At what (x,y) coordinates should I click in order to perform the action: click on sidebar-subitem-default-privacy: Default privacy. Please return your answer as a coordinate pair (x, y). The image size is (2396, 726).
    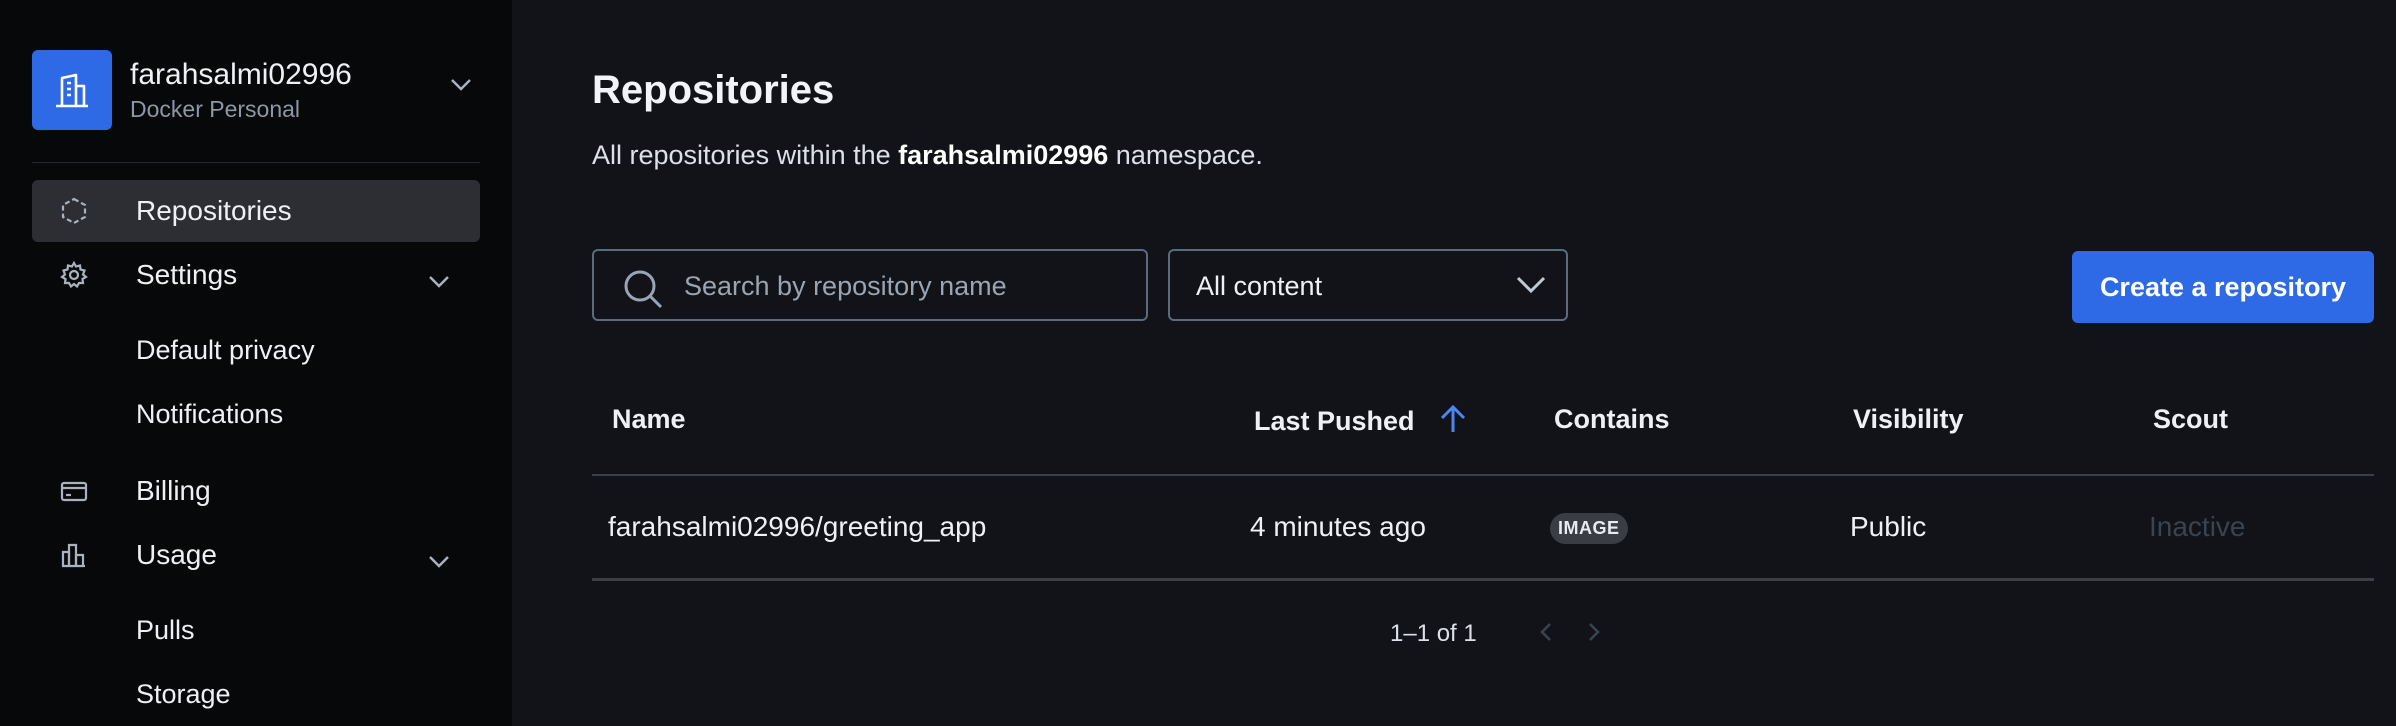
    Looking at the image, I should click on (225, 350).